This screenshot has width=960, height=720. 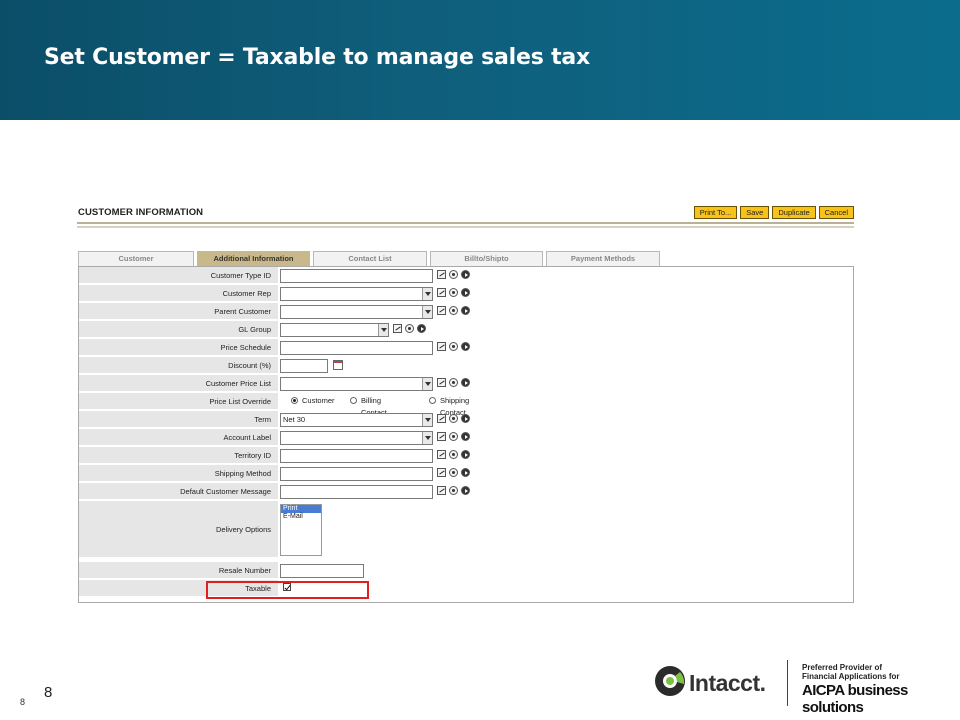 I want to click on tab-billto-shipto: Billto/Shipto, so click(x=486, y=258).